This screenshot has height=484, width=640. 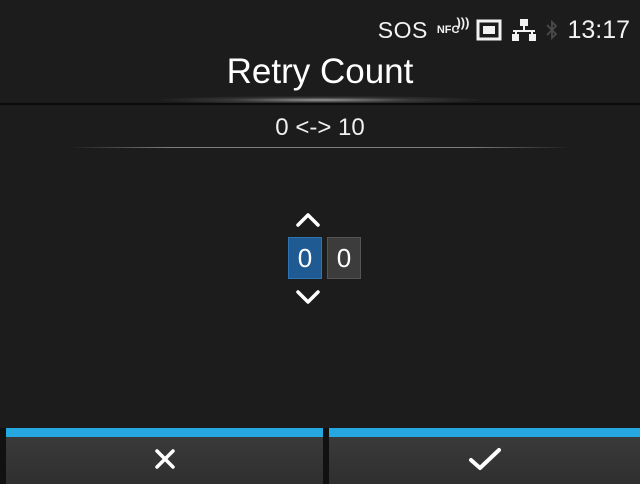 I want to click on lan-icon, so click(x=524, y=30).